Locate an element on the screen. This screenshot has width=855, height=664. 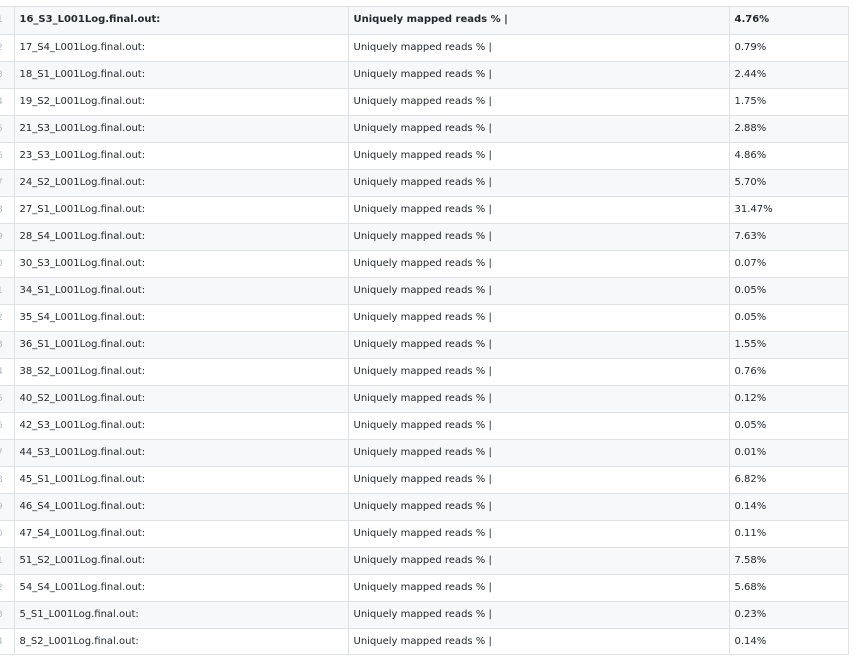
value-cell: 0.11% is located at coordinates (788, 534).